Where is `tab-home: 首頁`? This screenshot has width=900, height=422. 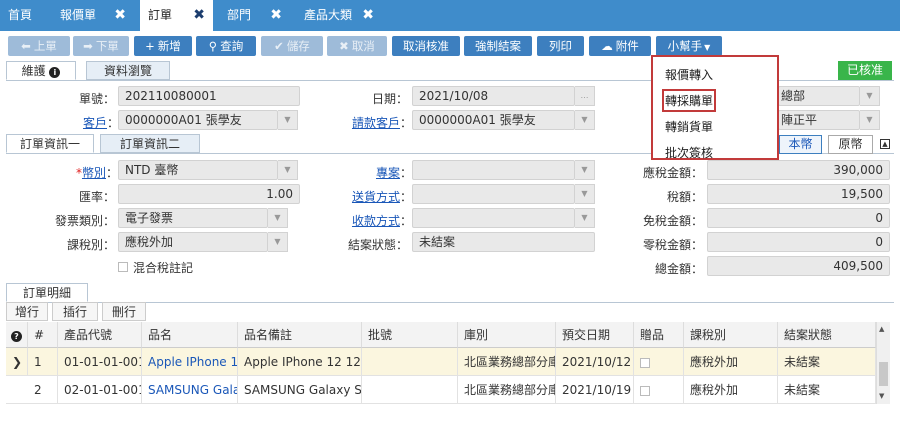 tab-home: 首頁 is located at coordinates (22, 15).